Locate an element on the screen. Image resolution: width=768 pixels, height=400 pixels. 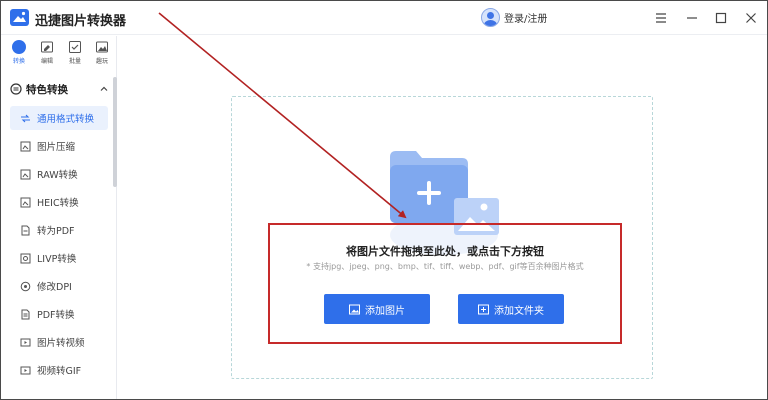
sidebar-item-label: 转为PDF is located at coordinates (56, 231).